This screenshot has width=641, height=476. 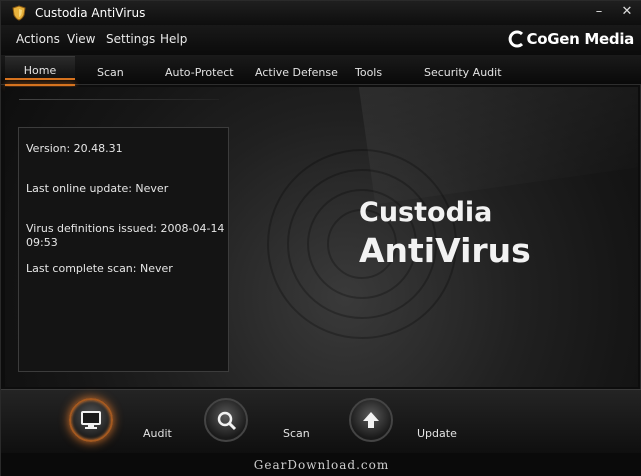 What do you see at coordinates (40, 68) in the screenshot?
I see `tab-home: Home` at bounding box center [40, 68].